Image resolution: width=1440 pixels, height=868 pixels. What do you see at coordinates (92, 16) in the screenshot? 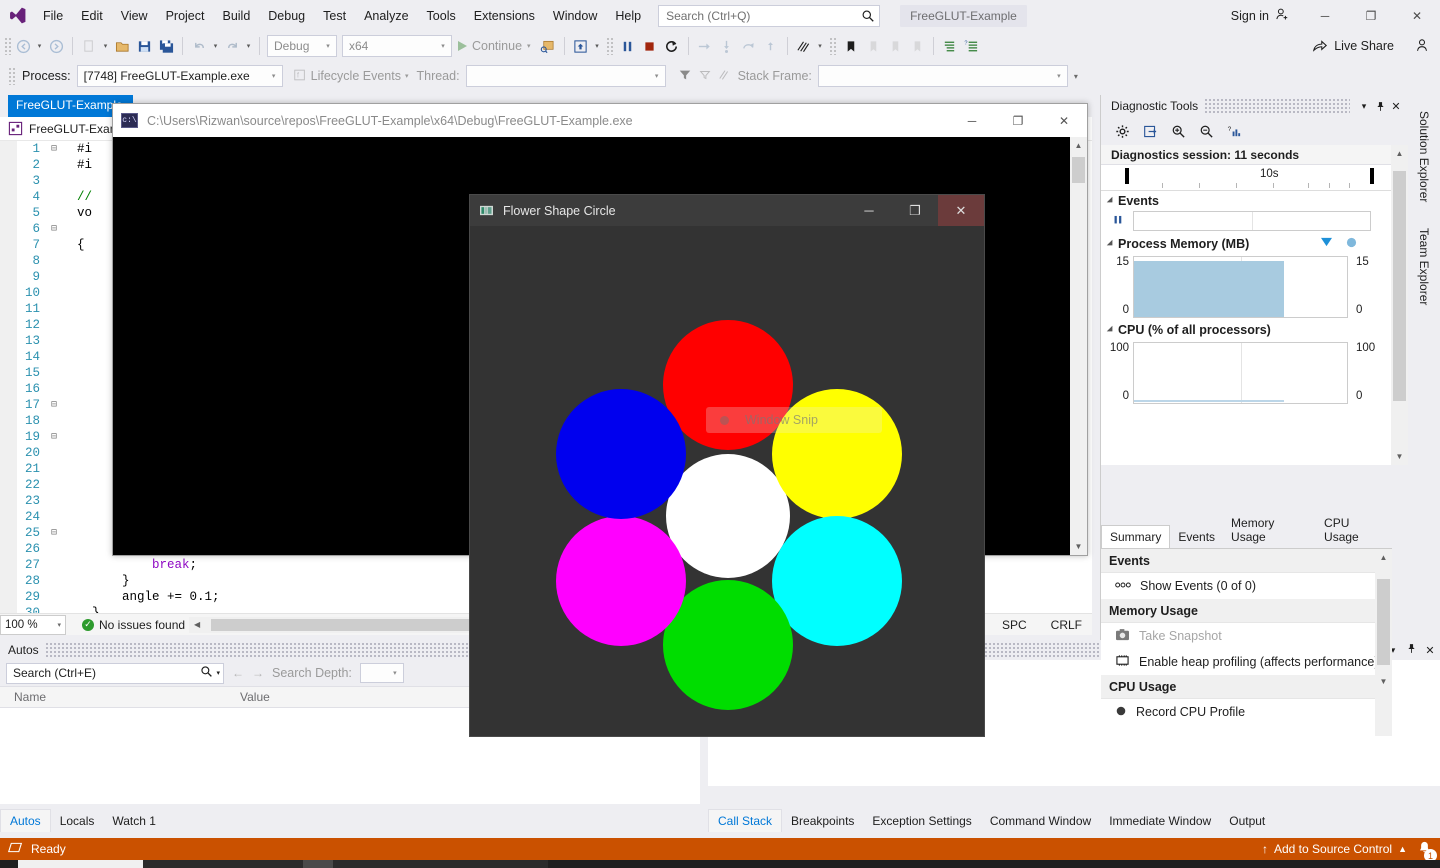
I see `menu-item-edit: Edit` at bounding box center [92, 16].